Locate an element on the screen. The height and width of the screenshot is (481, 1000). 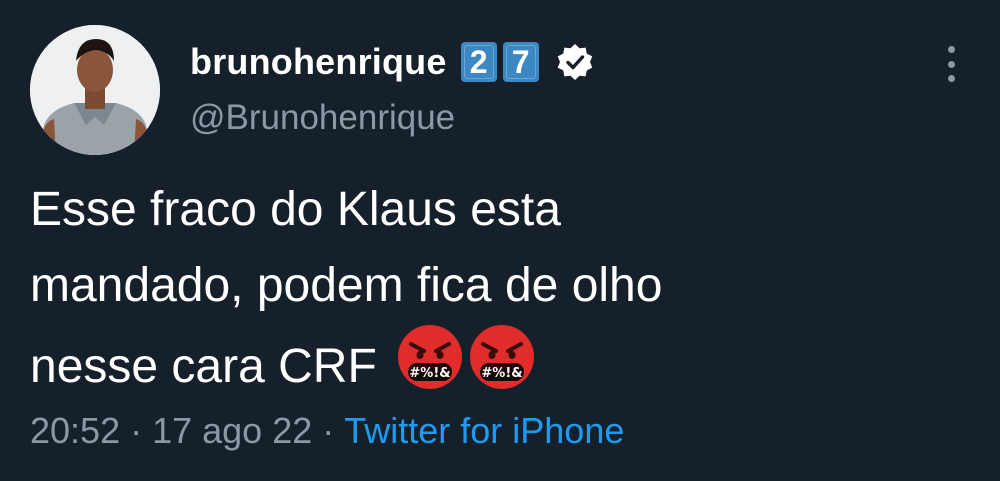
tweet-source-link: Twitter for iPhone is located at coordinates (484, 430).